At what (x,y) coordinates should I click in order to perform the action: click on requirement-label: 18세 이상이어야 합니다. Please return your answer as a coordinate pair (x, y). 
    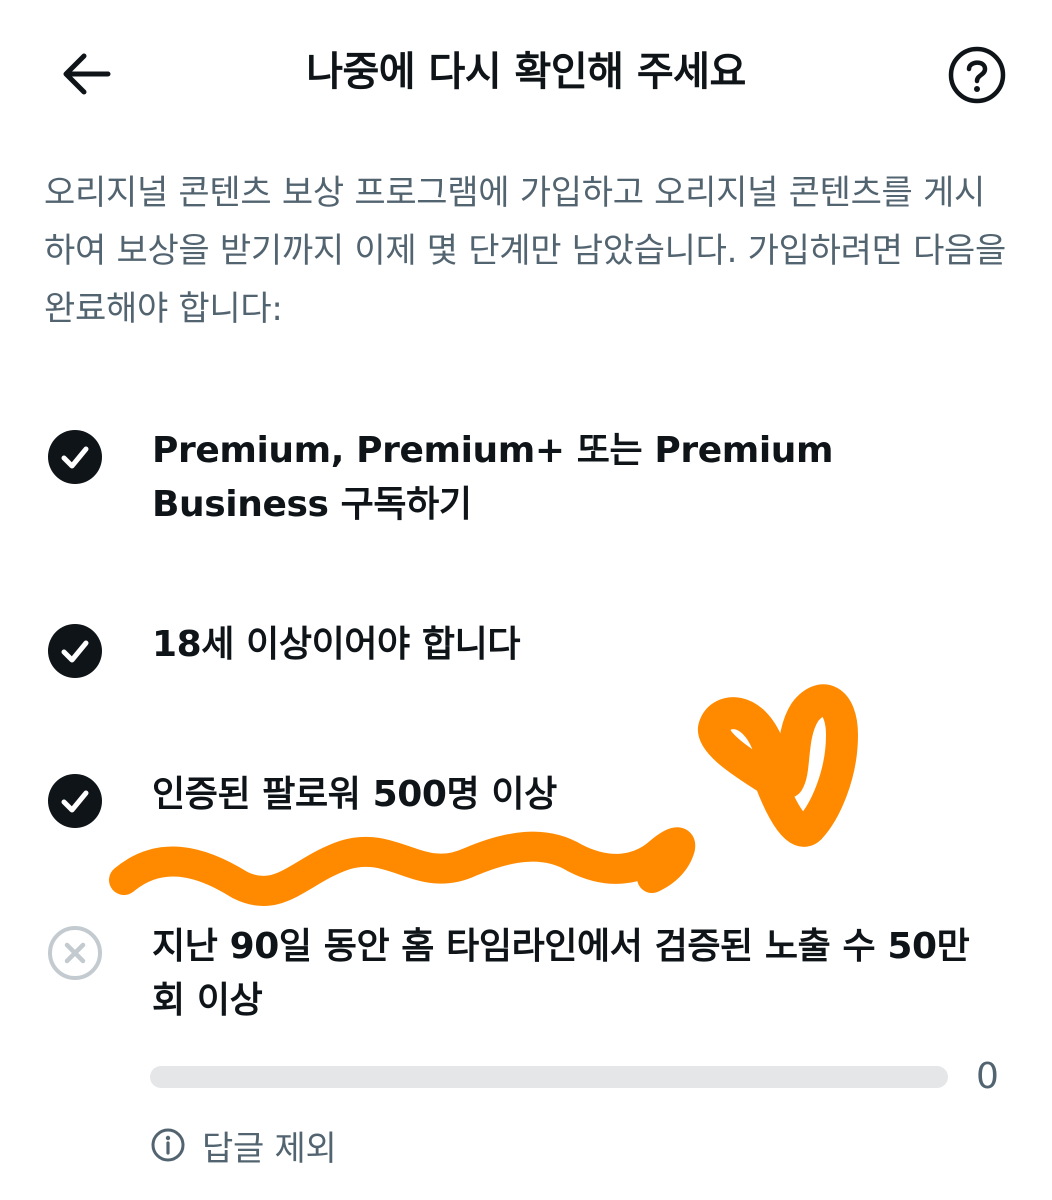
    Looking at the image, I should click on (336, 644).